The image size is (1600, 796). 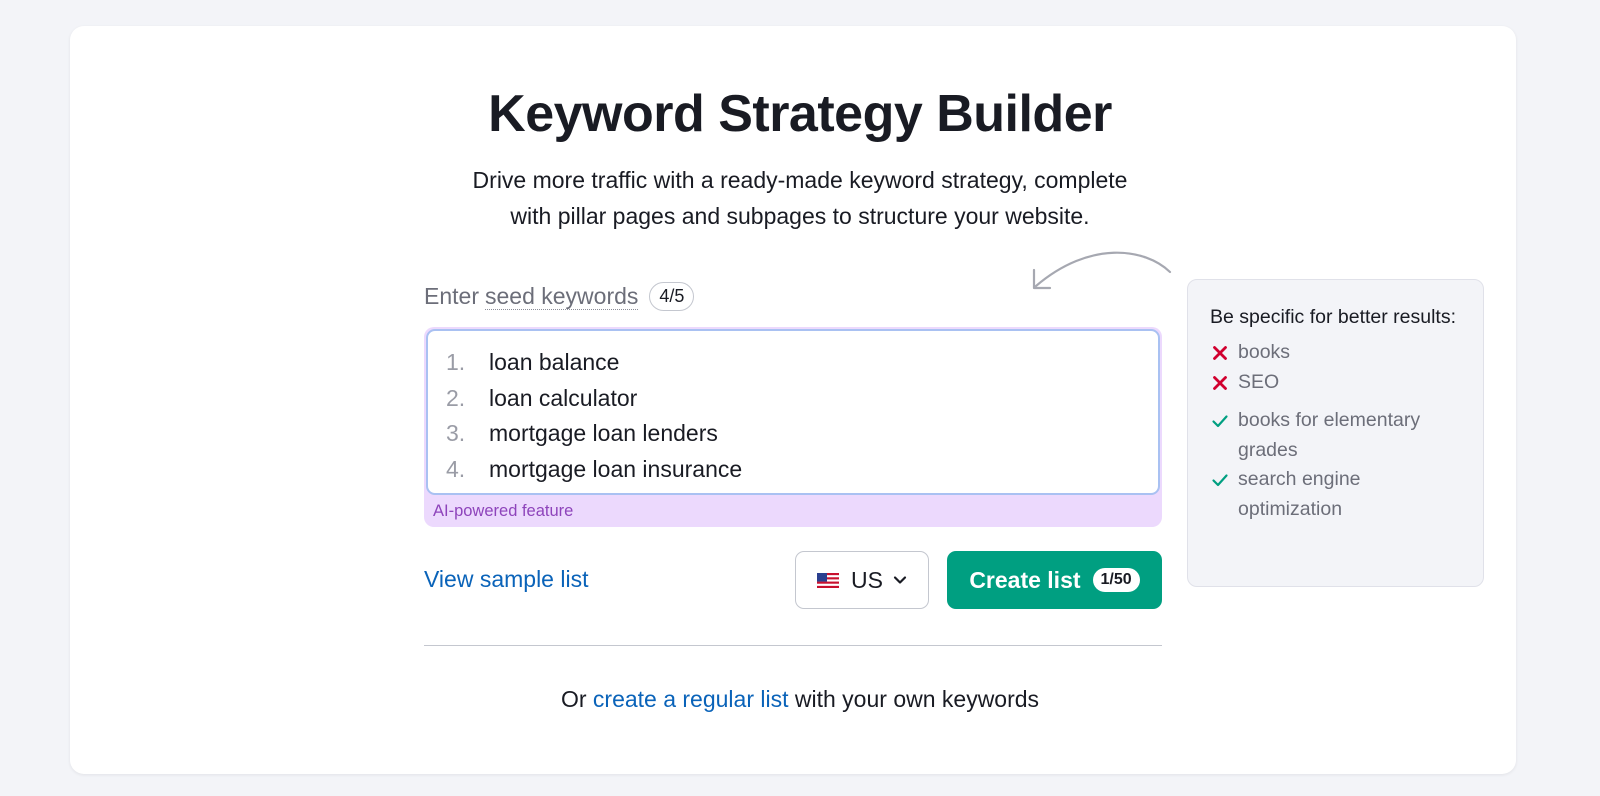 What do you see at coordinates (1333, 317) in the screenshot?
I see `tips-title: Be specific for better results:` at bounding box center [1333, 317].